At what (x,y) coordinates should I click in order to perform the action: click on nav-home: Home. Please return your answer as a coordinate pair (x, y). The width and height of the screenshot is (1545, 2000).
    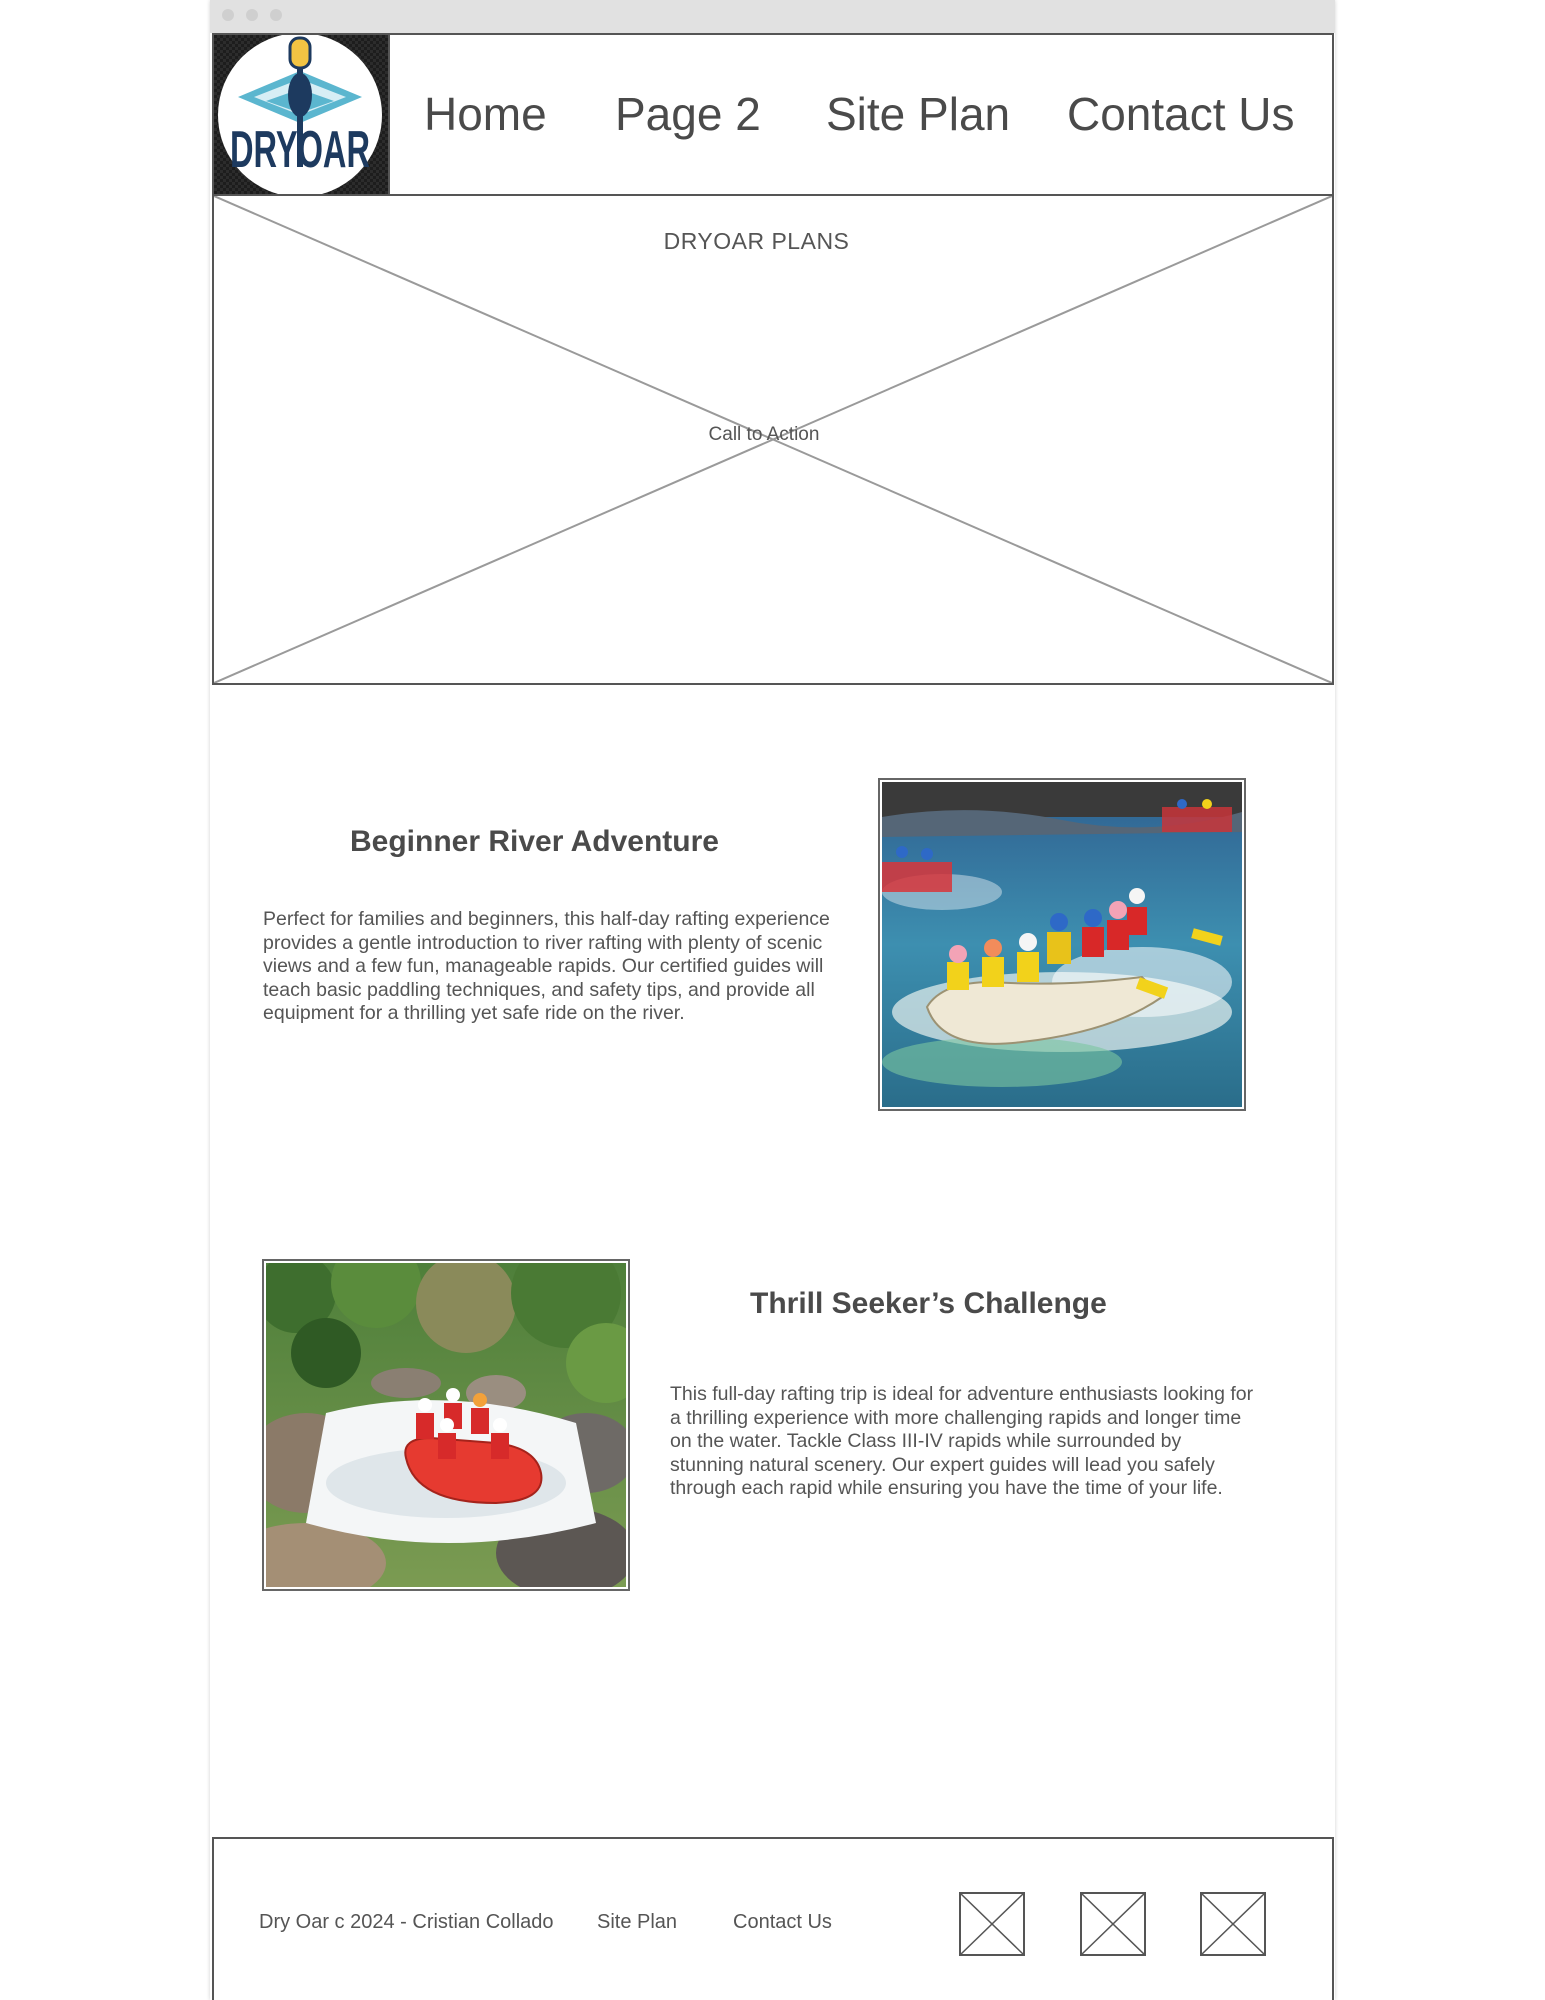
    Looking at the image, I should click on (485, 114).